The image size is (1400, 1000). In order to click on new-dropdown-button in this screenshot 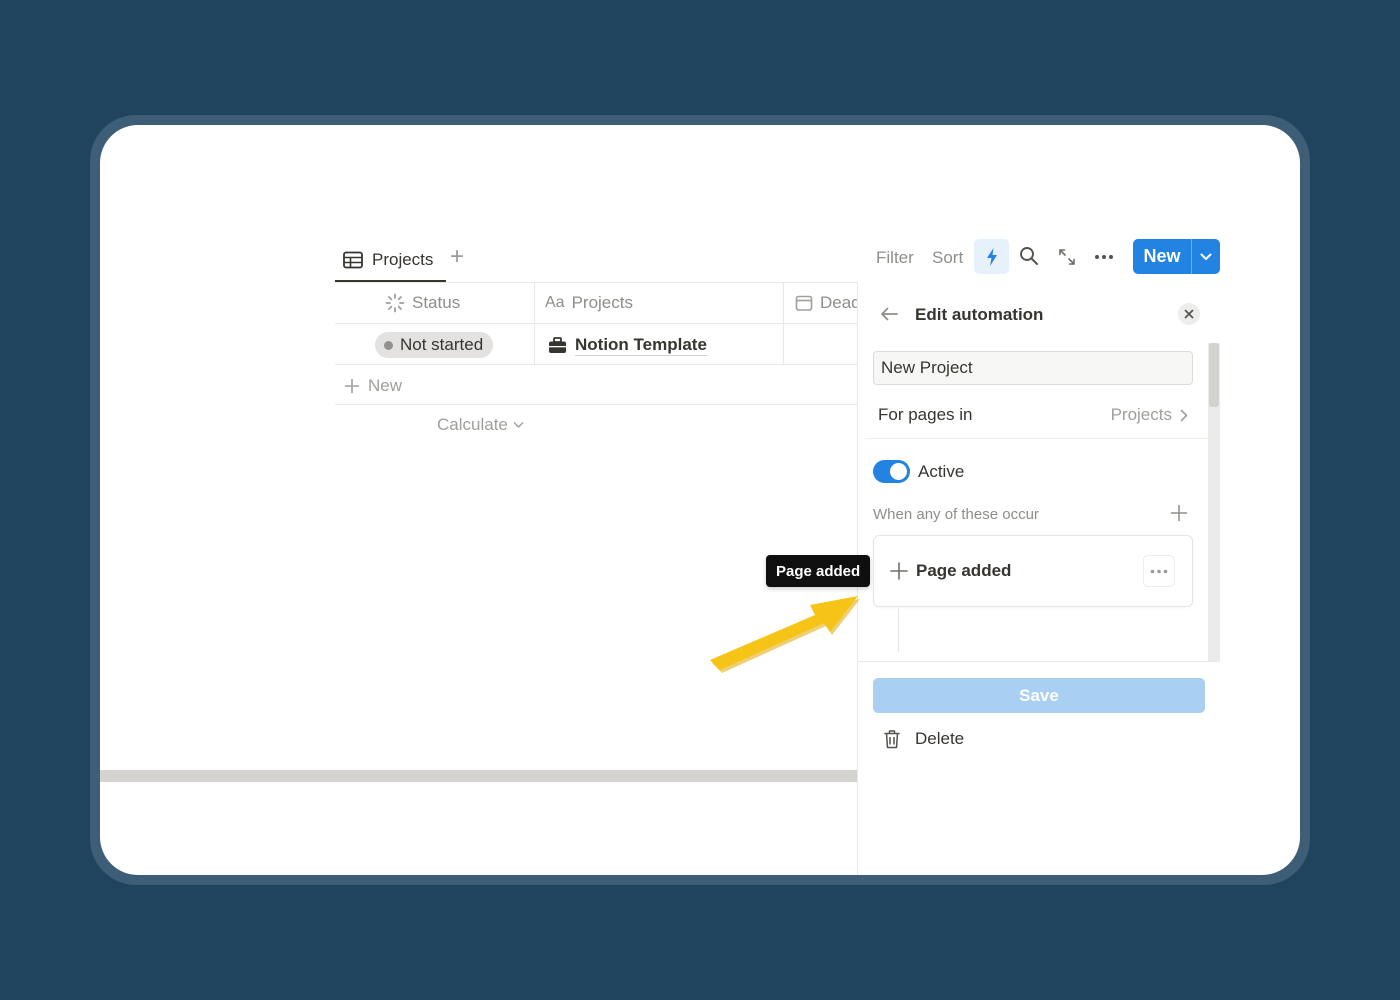, I will do `click(1206, 257)`.